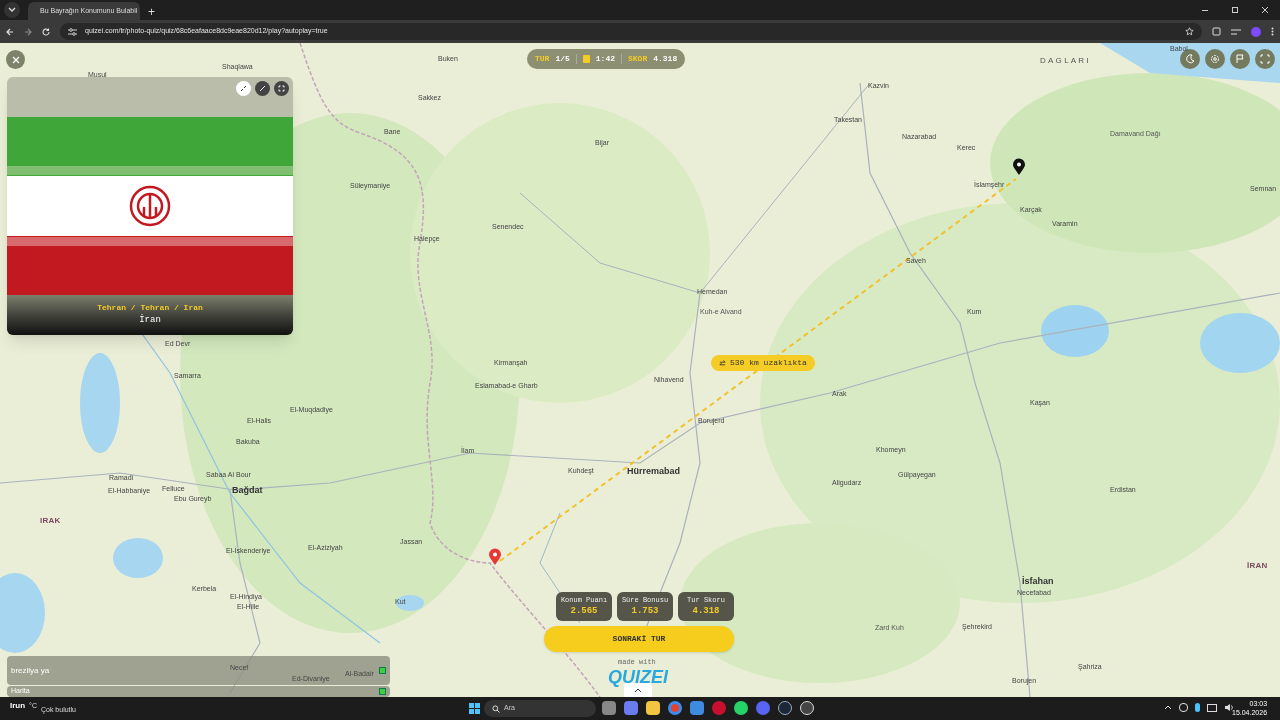 This screenshot has height=720, width=1280. I want to click on chevron-down-icon, so click(12, 10).